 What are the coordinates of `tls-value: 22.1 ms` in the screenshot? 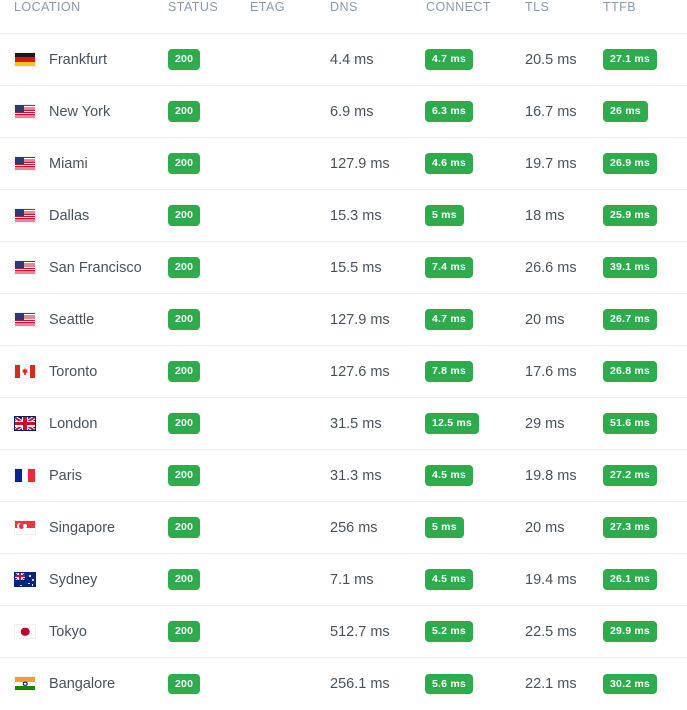 It's located at (551, 684).